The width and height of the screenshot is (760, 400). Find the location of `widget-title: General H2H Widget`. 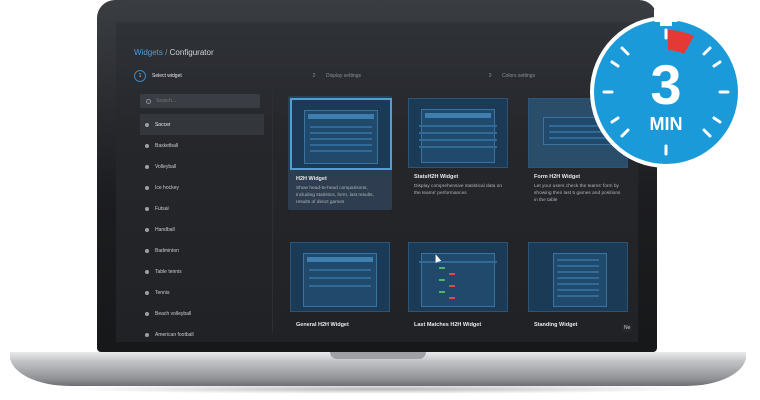

widget-title: General H2H Widget is located at coordinates (322, 325).